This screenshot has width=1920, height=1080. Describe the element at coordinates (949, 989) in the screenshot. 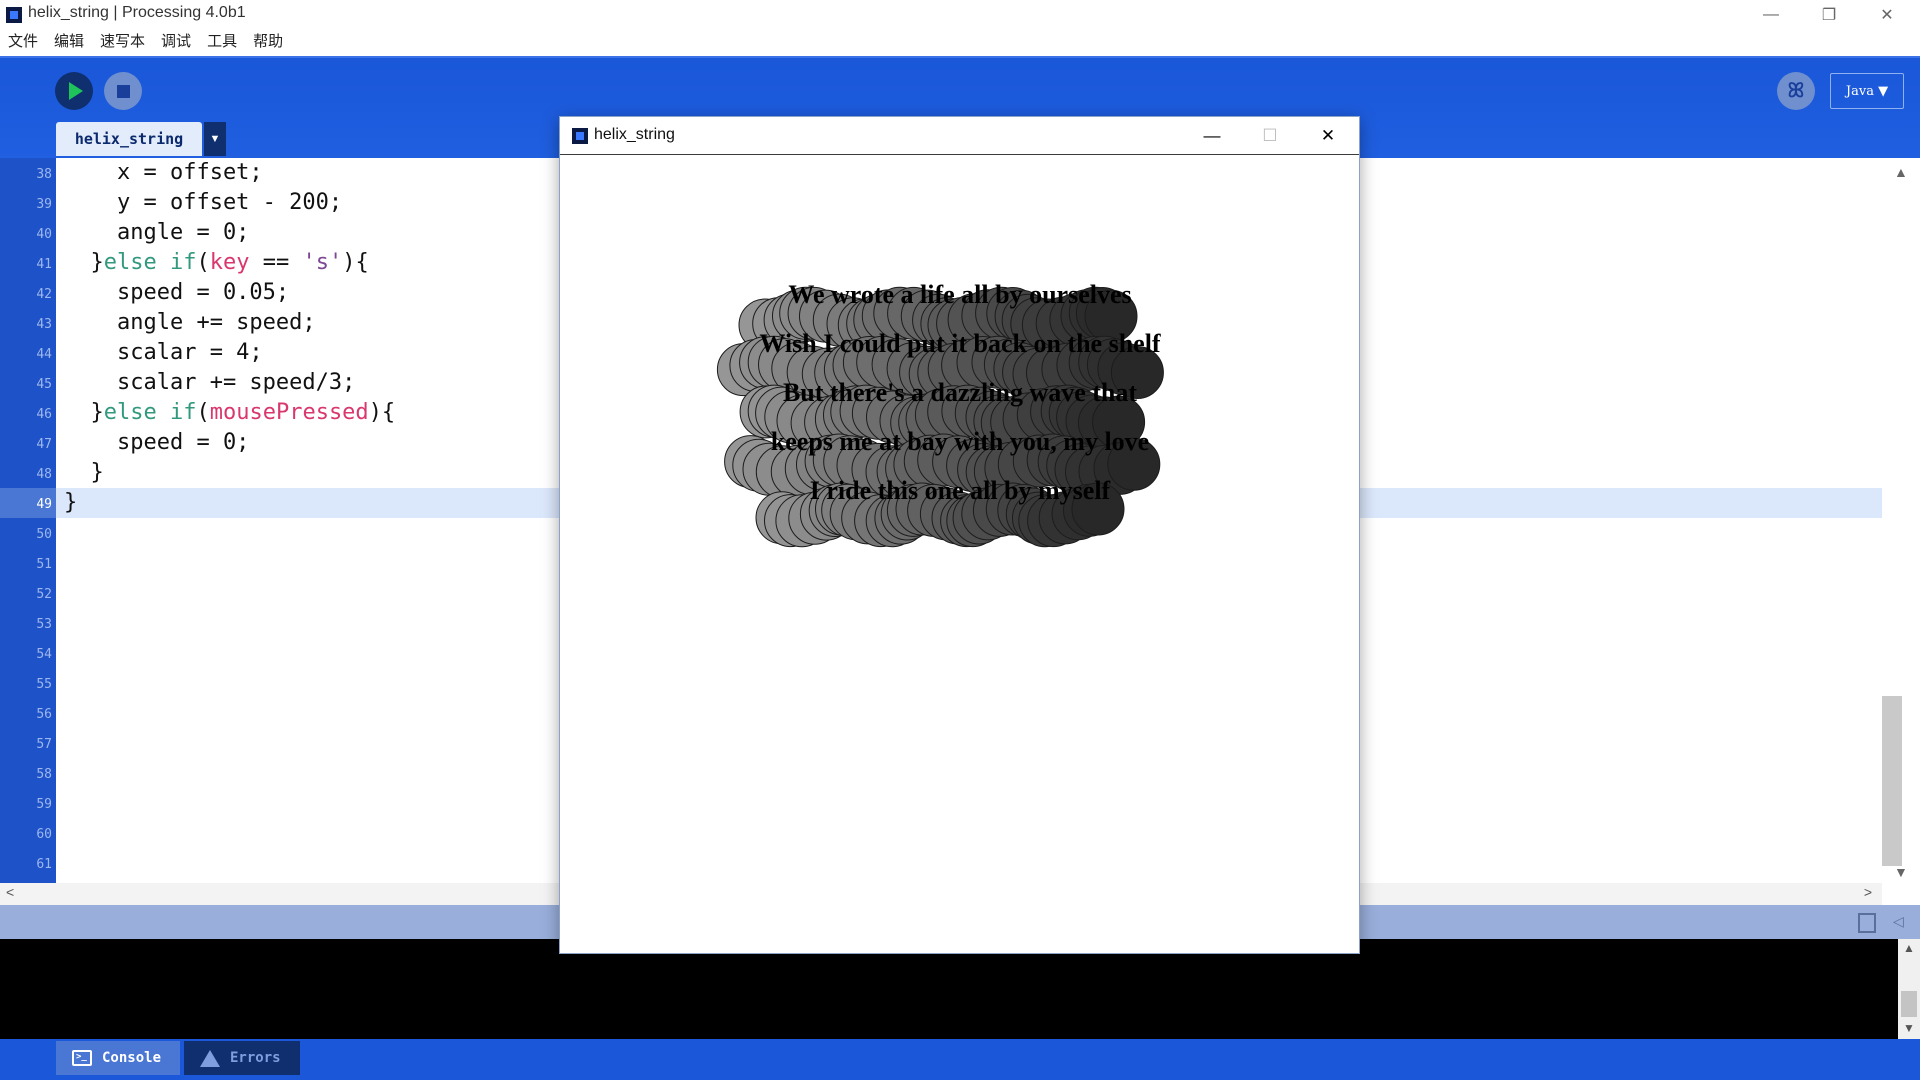

I see `console-output` at that location.